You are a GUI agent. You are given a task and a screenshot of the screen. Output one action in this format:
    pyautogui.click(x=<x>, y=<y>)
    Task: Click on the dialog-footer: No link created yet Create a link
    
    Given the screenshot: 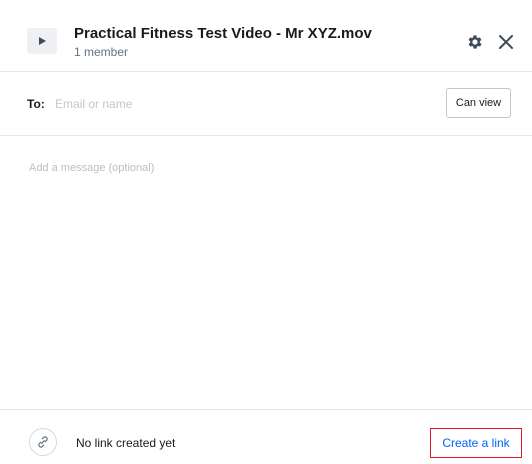 What is the action you would take?
    pyautogui.click(x=266, y=436)
    